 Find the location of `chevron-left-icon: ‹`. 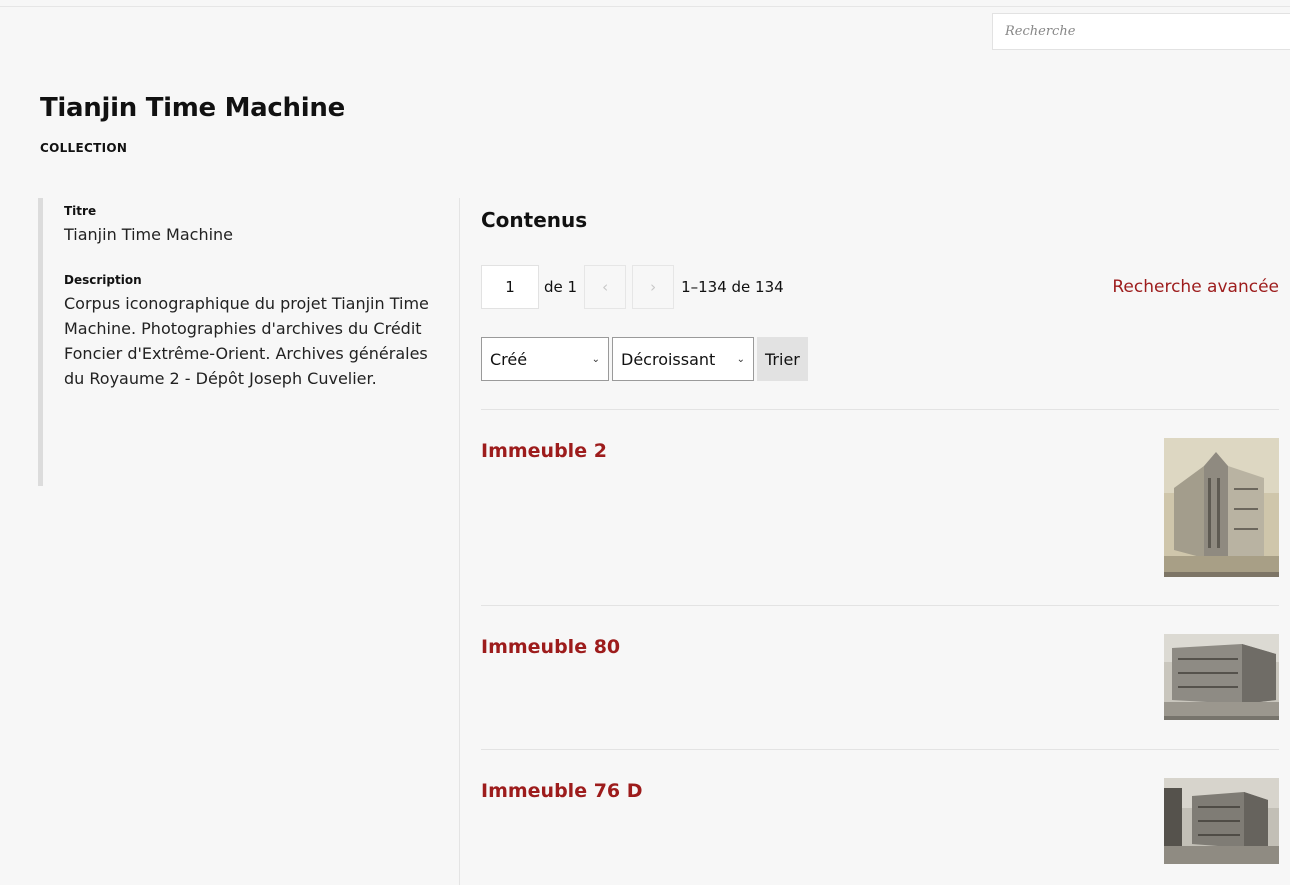

chevron-left-icon: ‹ is located at coordinates (605, 287).